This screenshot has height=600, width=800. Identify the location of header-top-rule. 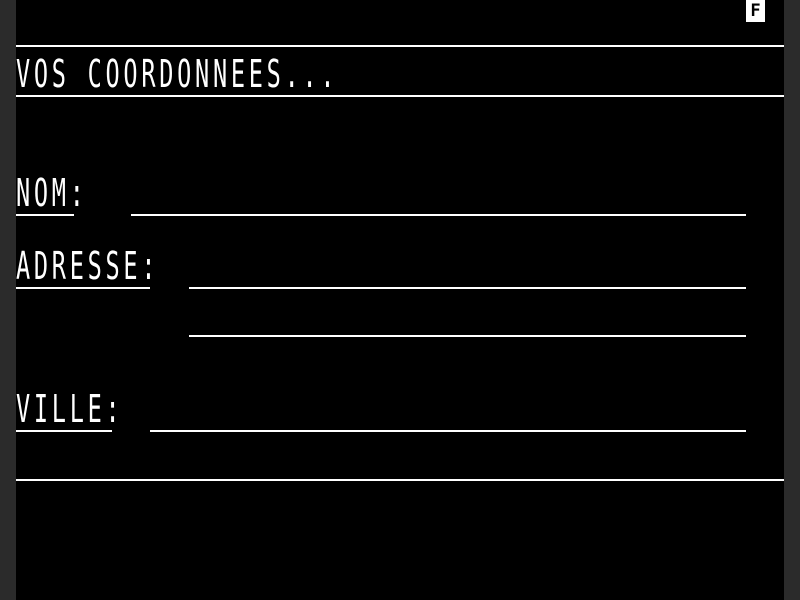
(400, 46).